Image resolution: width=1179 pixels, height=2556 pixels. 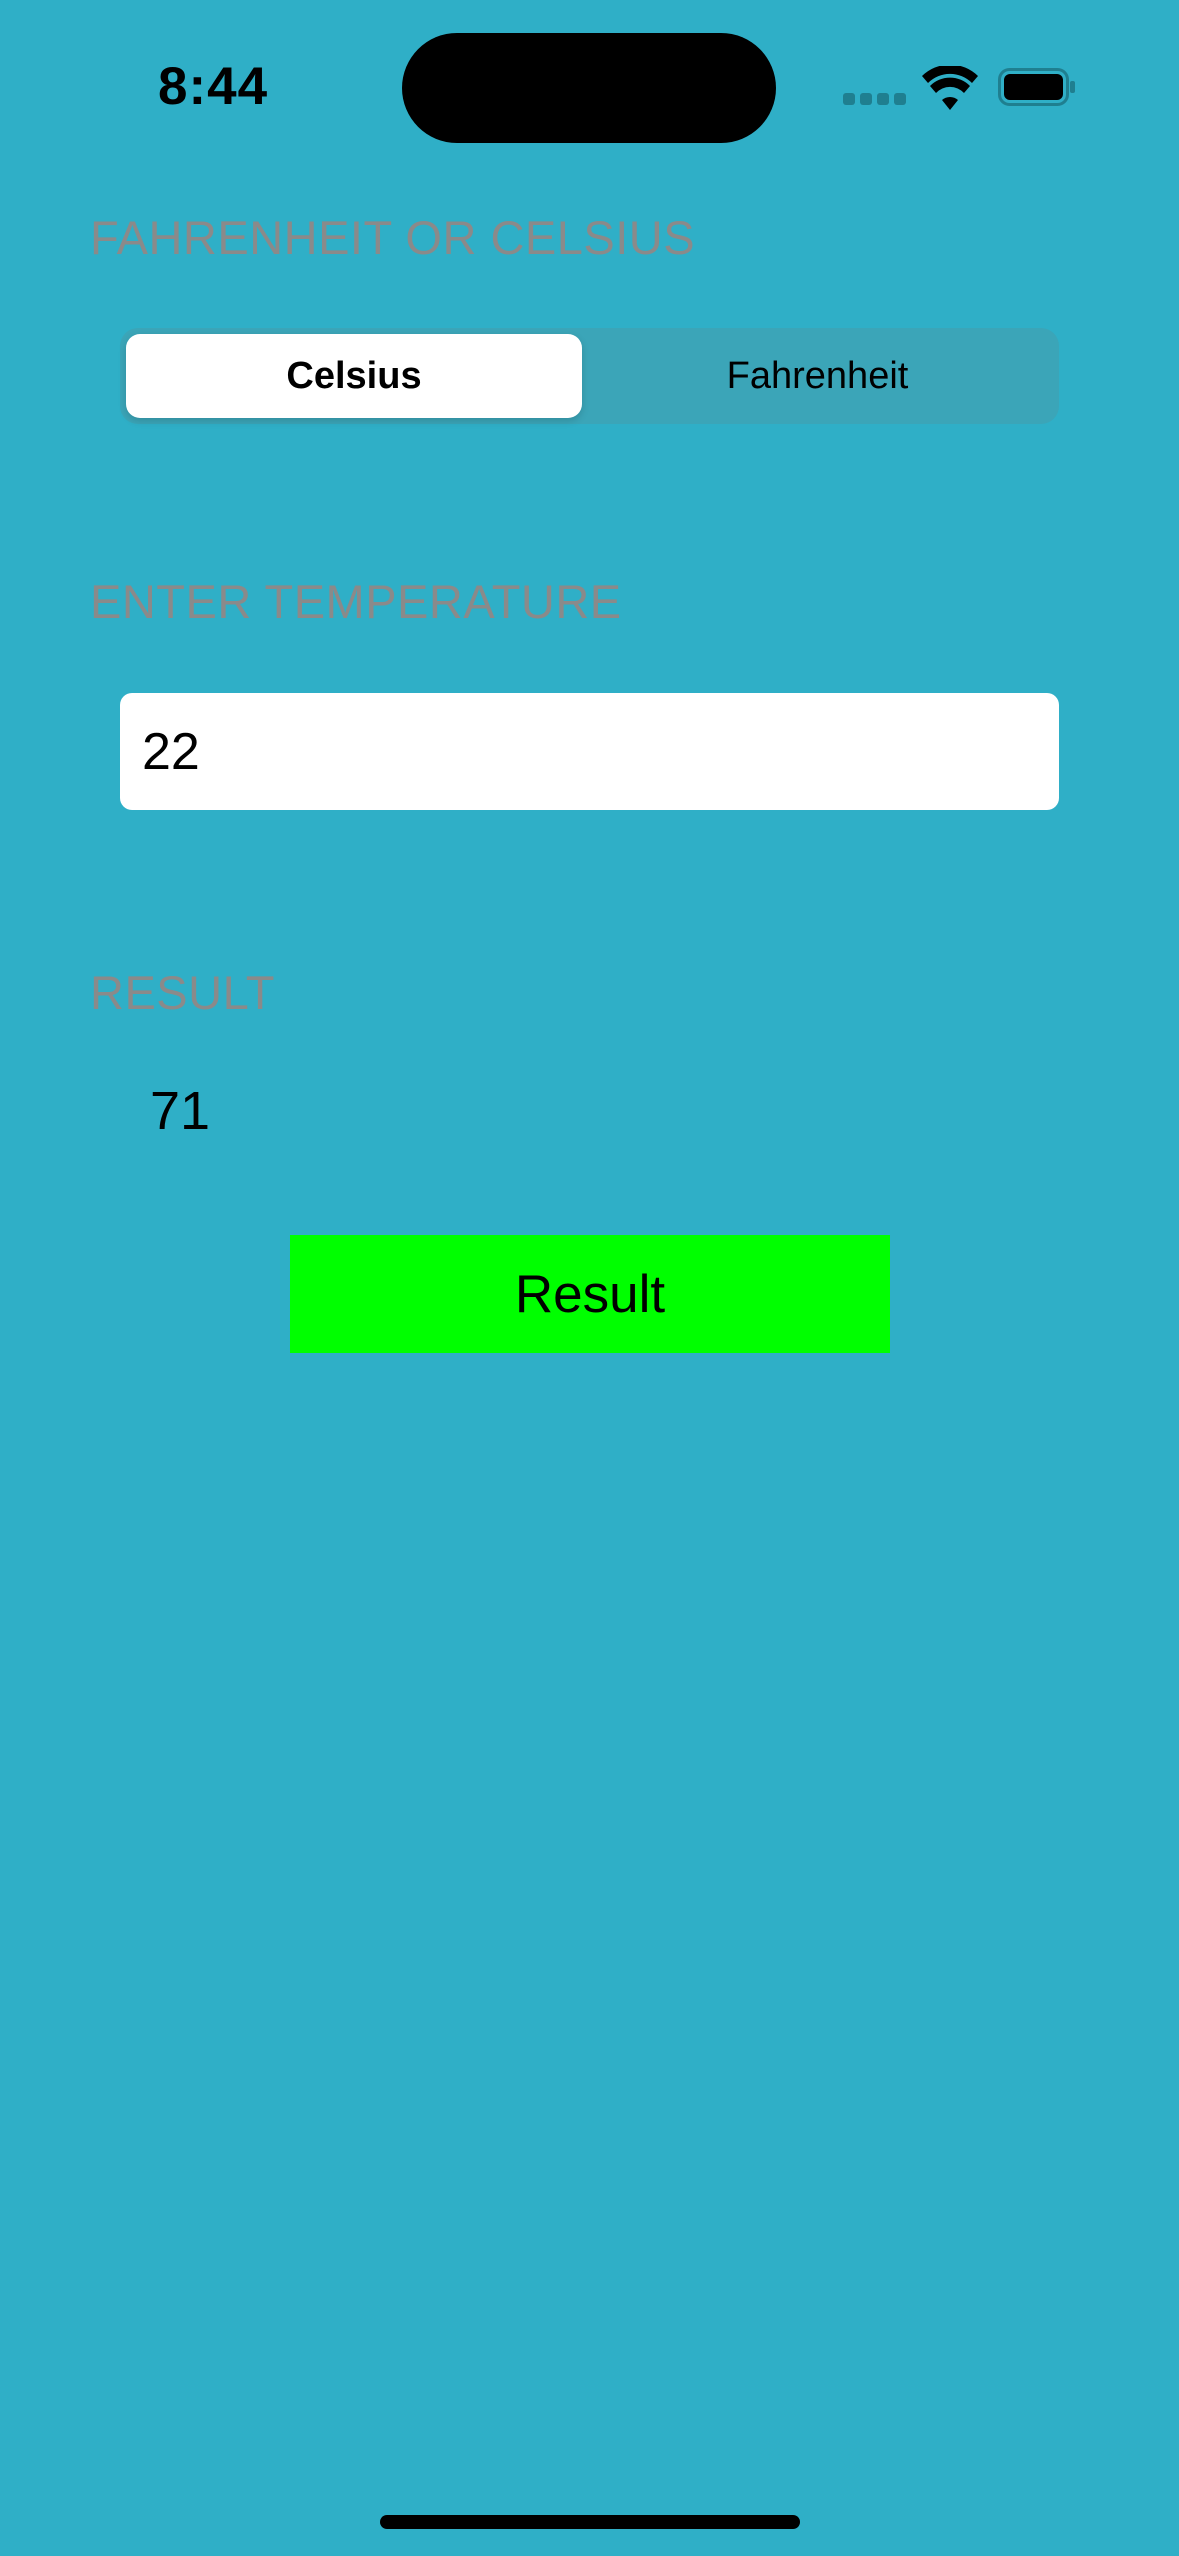 I want to click on result-section-label: RESULT, so click(x=182, y=992).